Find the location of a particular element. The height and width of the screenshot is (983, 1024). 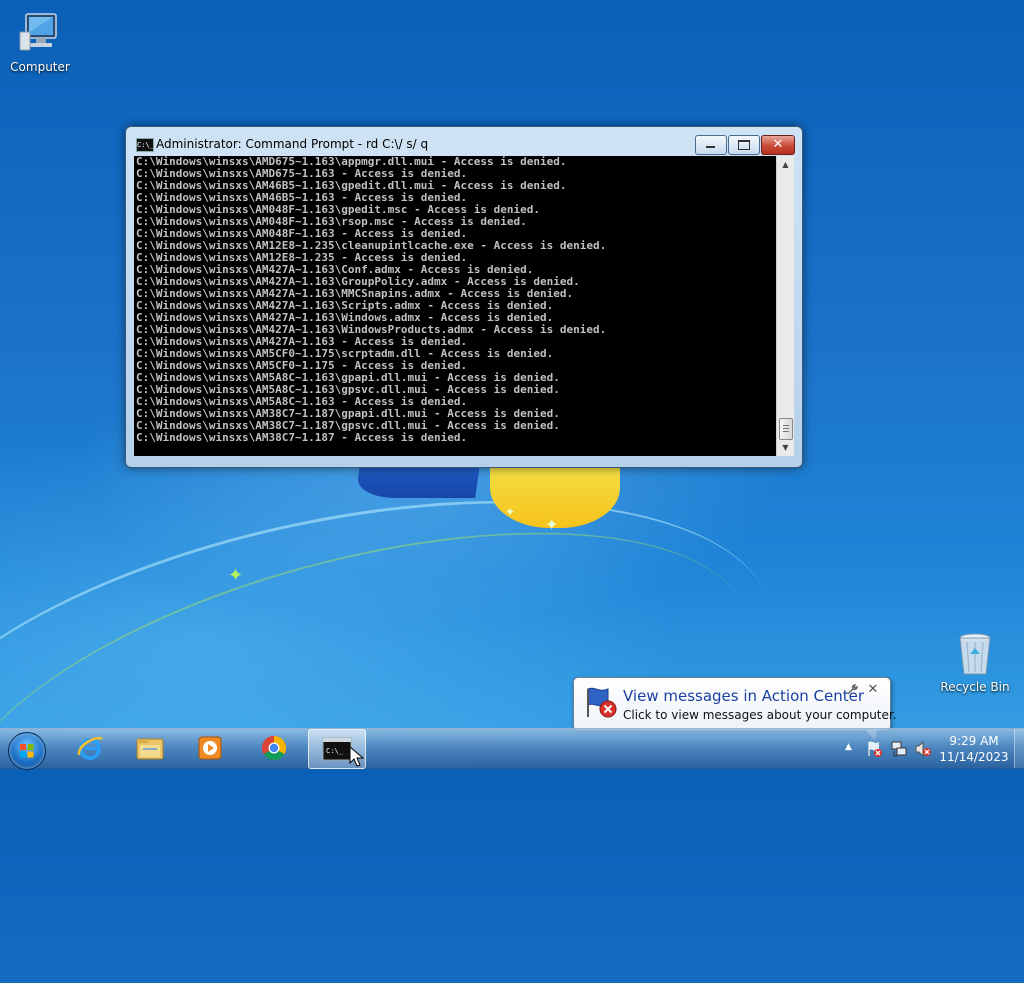

action-center-tray-icon is located at coordinates (875, 749).